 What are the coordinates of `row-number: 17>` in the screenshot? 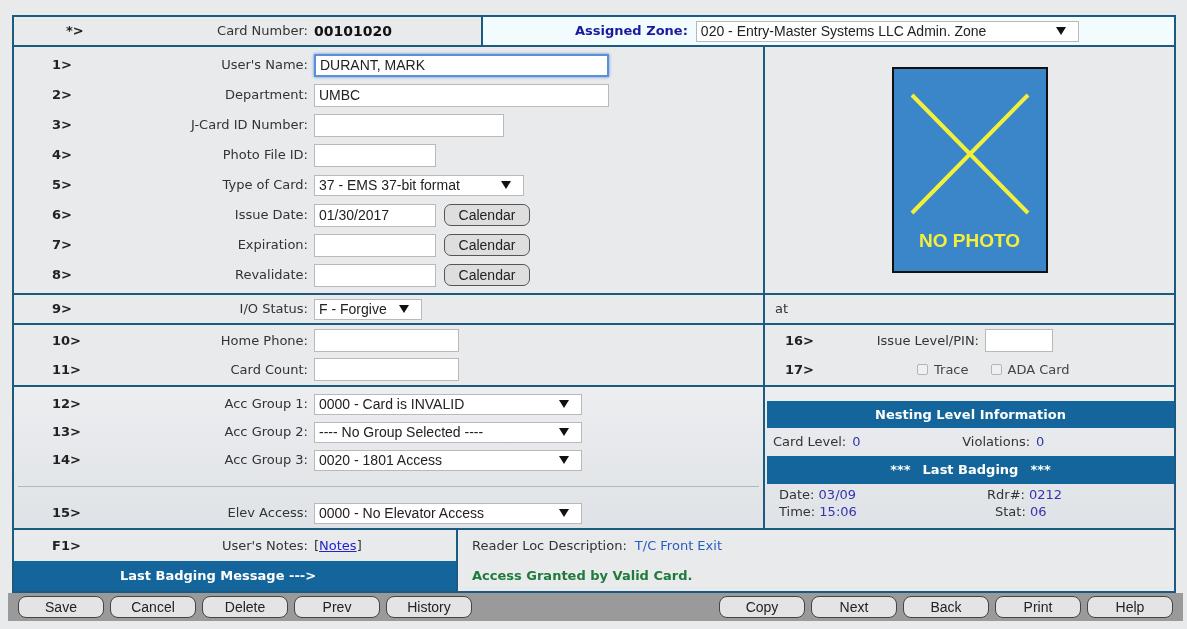 It's located at (799, 369).